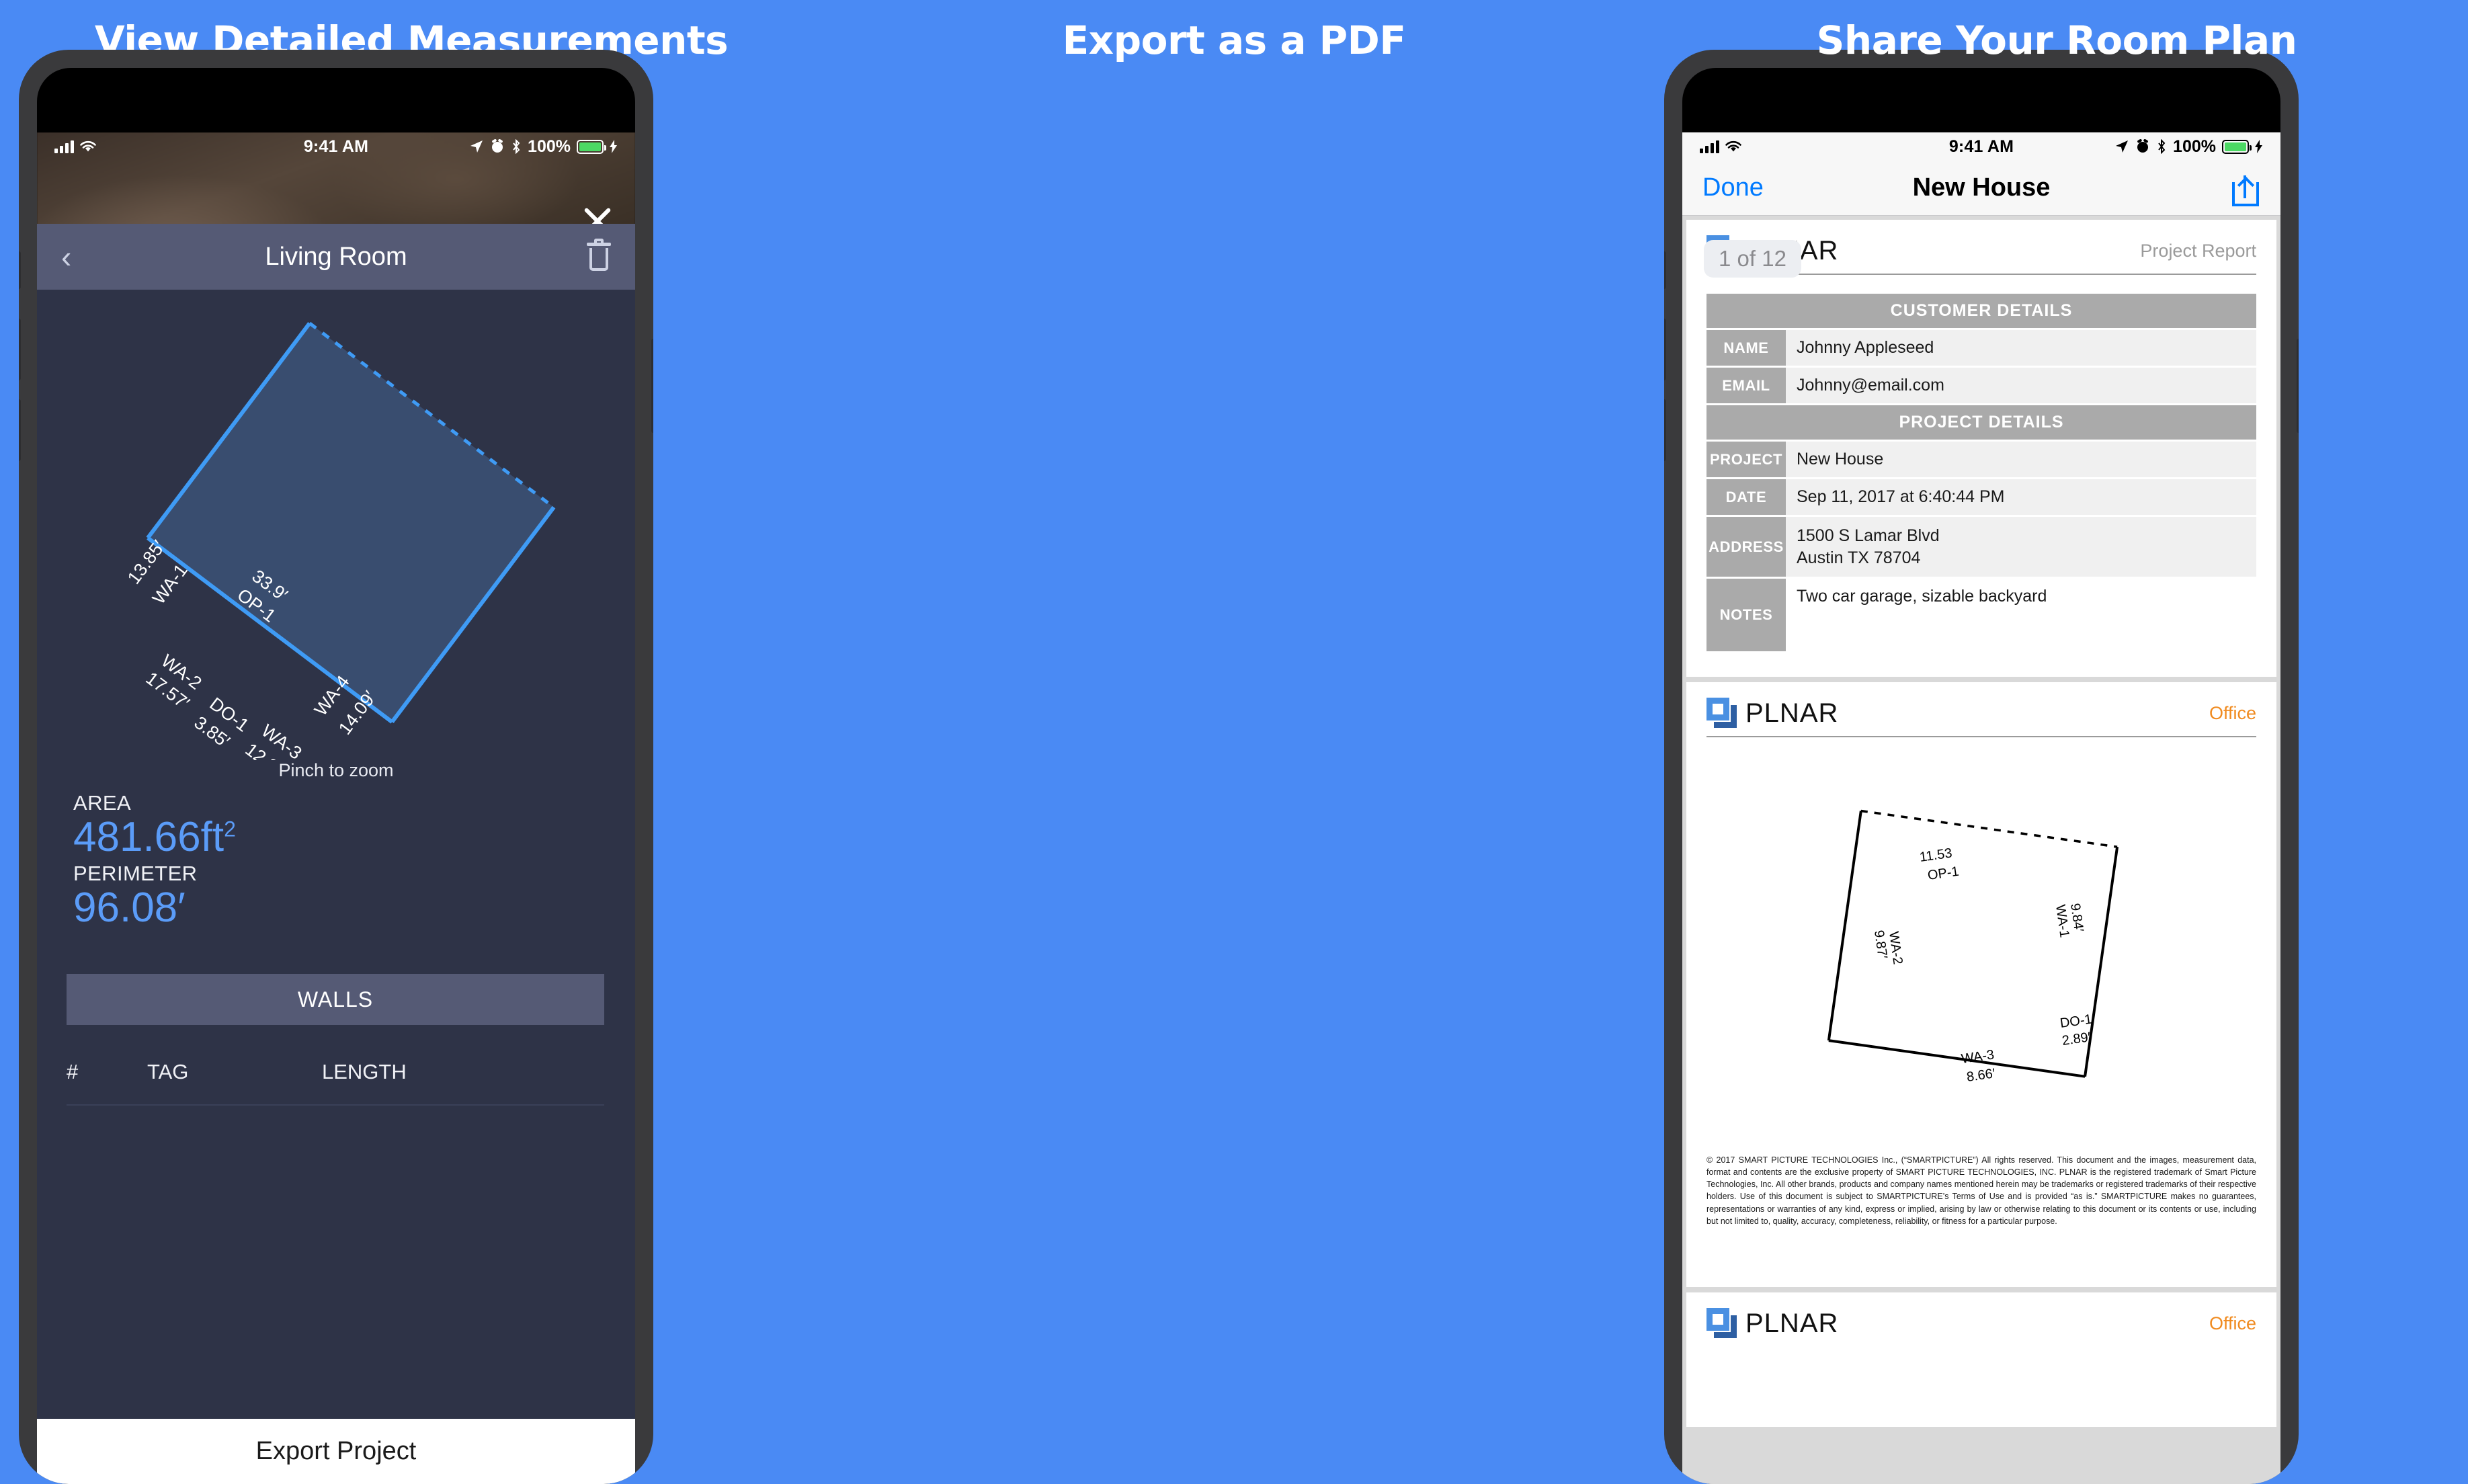  I want to click on cellular-signal-icon, so click(64, 146).